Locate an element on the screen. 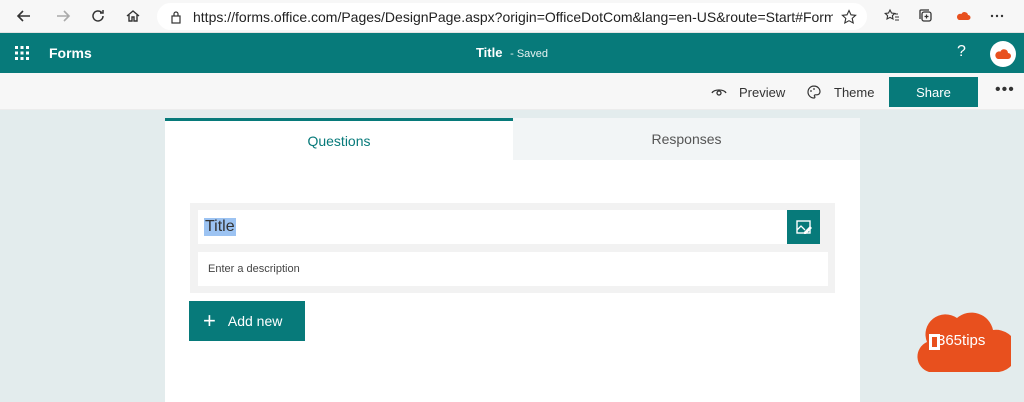 The height and width of the screenshot is (402, 1024). onedrive-logo-icon is located at coordinates (1003, 54).